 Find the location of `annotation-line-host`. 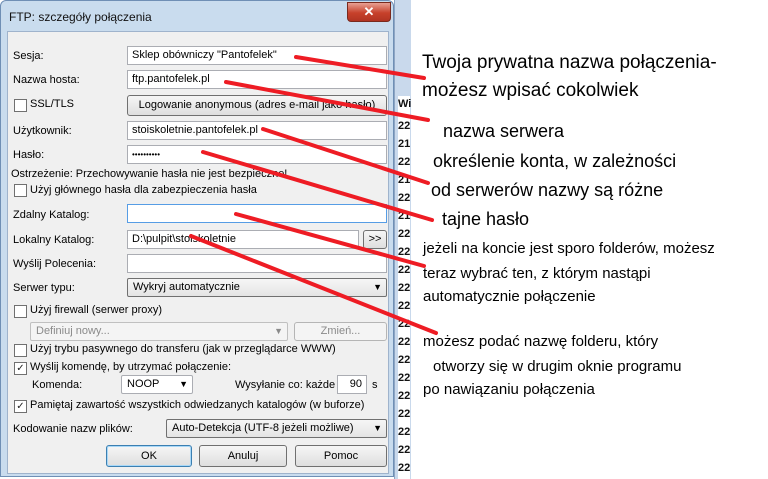

annotation-line-host is located at coordinates (327, 101).